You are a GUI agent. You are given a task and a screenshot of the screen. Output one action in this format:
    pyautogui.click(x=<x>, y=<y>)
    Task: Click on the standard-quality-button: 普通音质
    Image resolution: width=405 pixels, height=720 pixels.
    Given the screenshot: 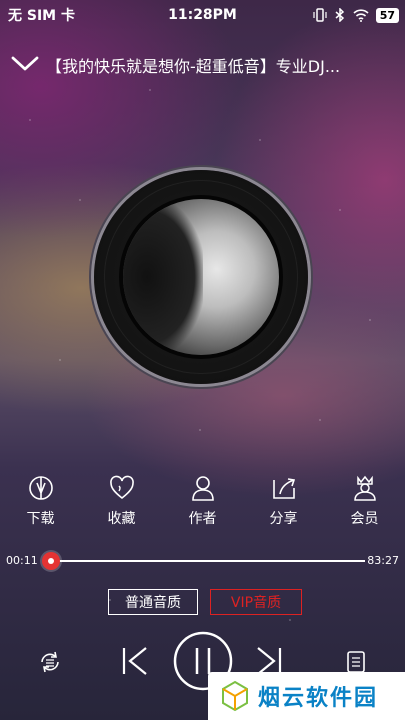 What is the action you would take?
    pyautogui.click(x=153, y=602)
    